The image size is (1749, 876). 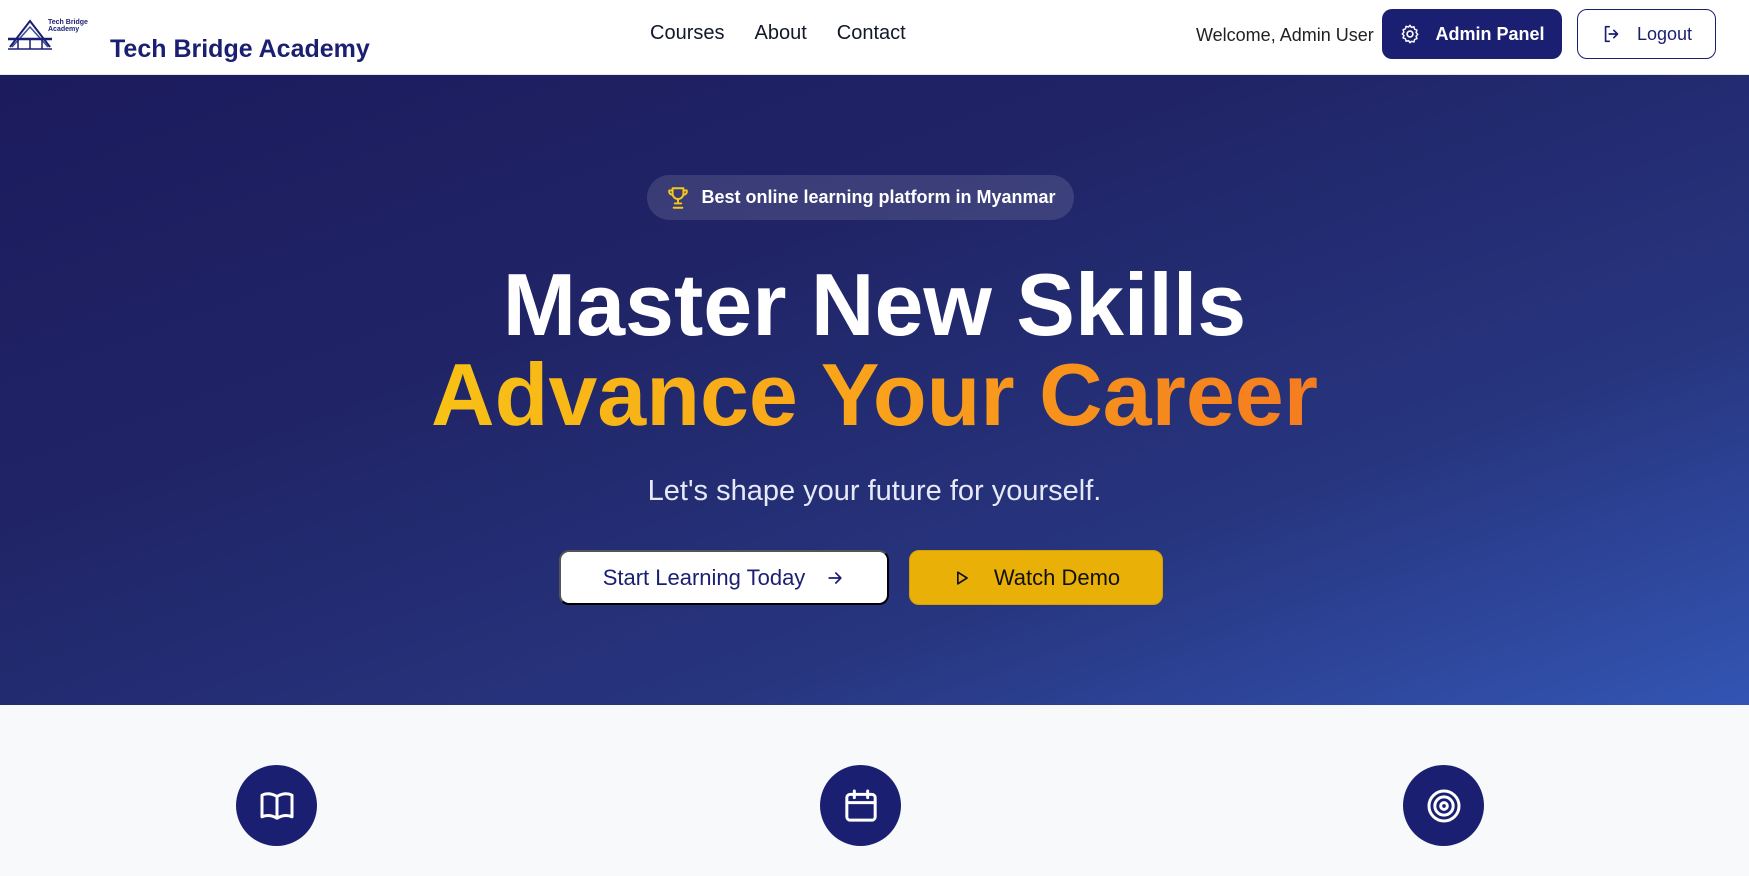 What do you see at coordinates (276, 805) in the screenshot?
I see `book-icon` at bounding box center [276, 805].